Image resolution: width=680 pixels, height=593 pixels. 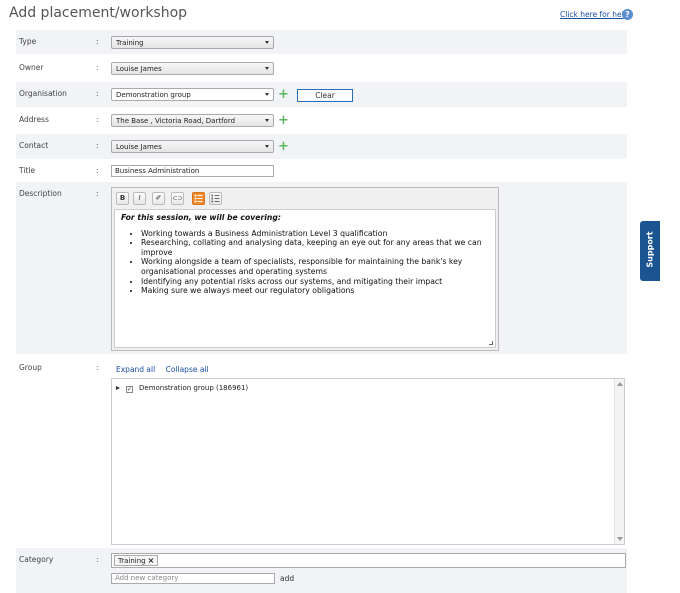 What do you see at coordinates (43, 93) in the screenshot?
I see `organisation-label: Organisation` at bounding box center [43, 93].